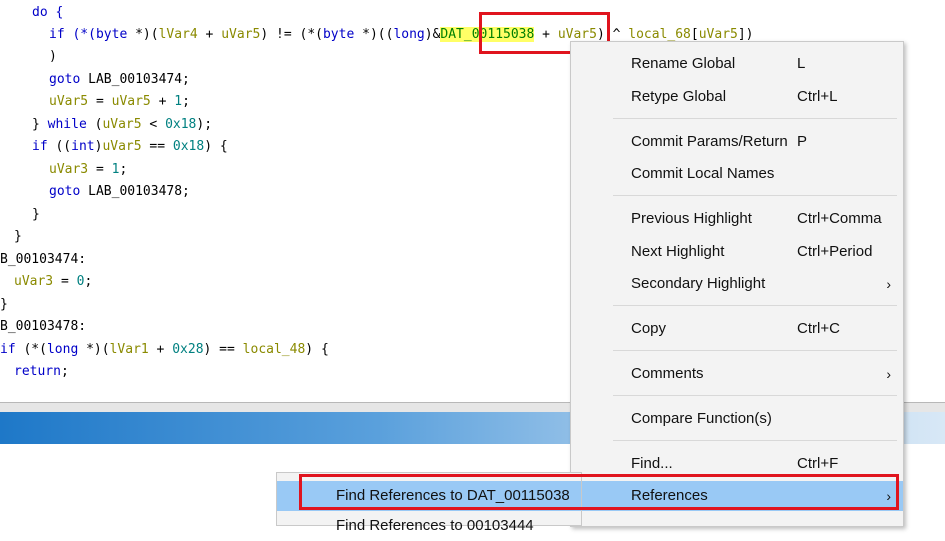  Describe the element at coordinates (130, 146) in the screenshot. I see `code-line: if ((int)uVar5 == 0x18) {` at that location.